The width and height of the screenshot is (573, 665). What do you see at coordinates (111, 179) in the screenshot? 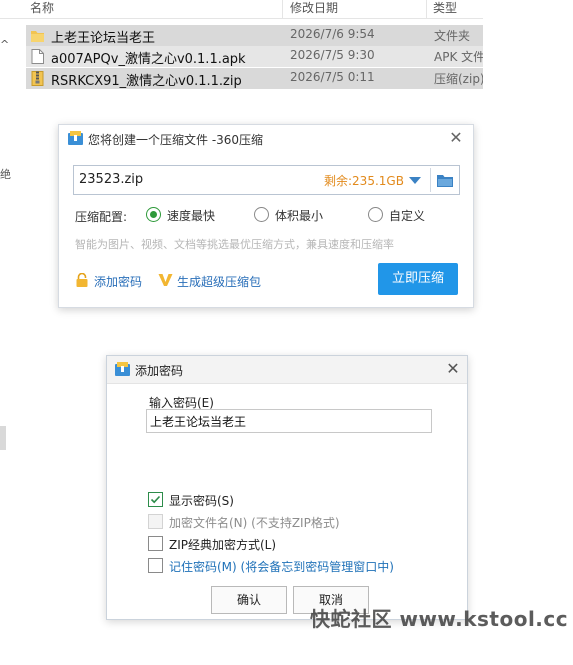
I see `archive-filename: 23523.zip` at bounding box center [111, 179].